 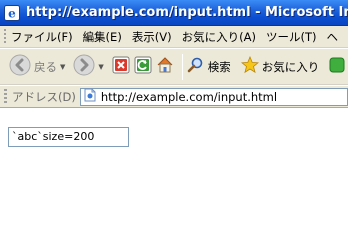 I want to click on refresh-icon, so click(x=143, y=66).